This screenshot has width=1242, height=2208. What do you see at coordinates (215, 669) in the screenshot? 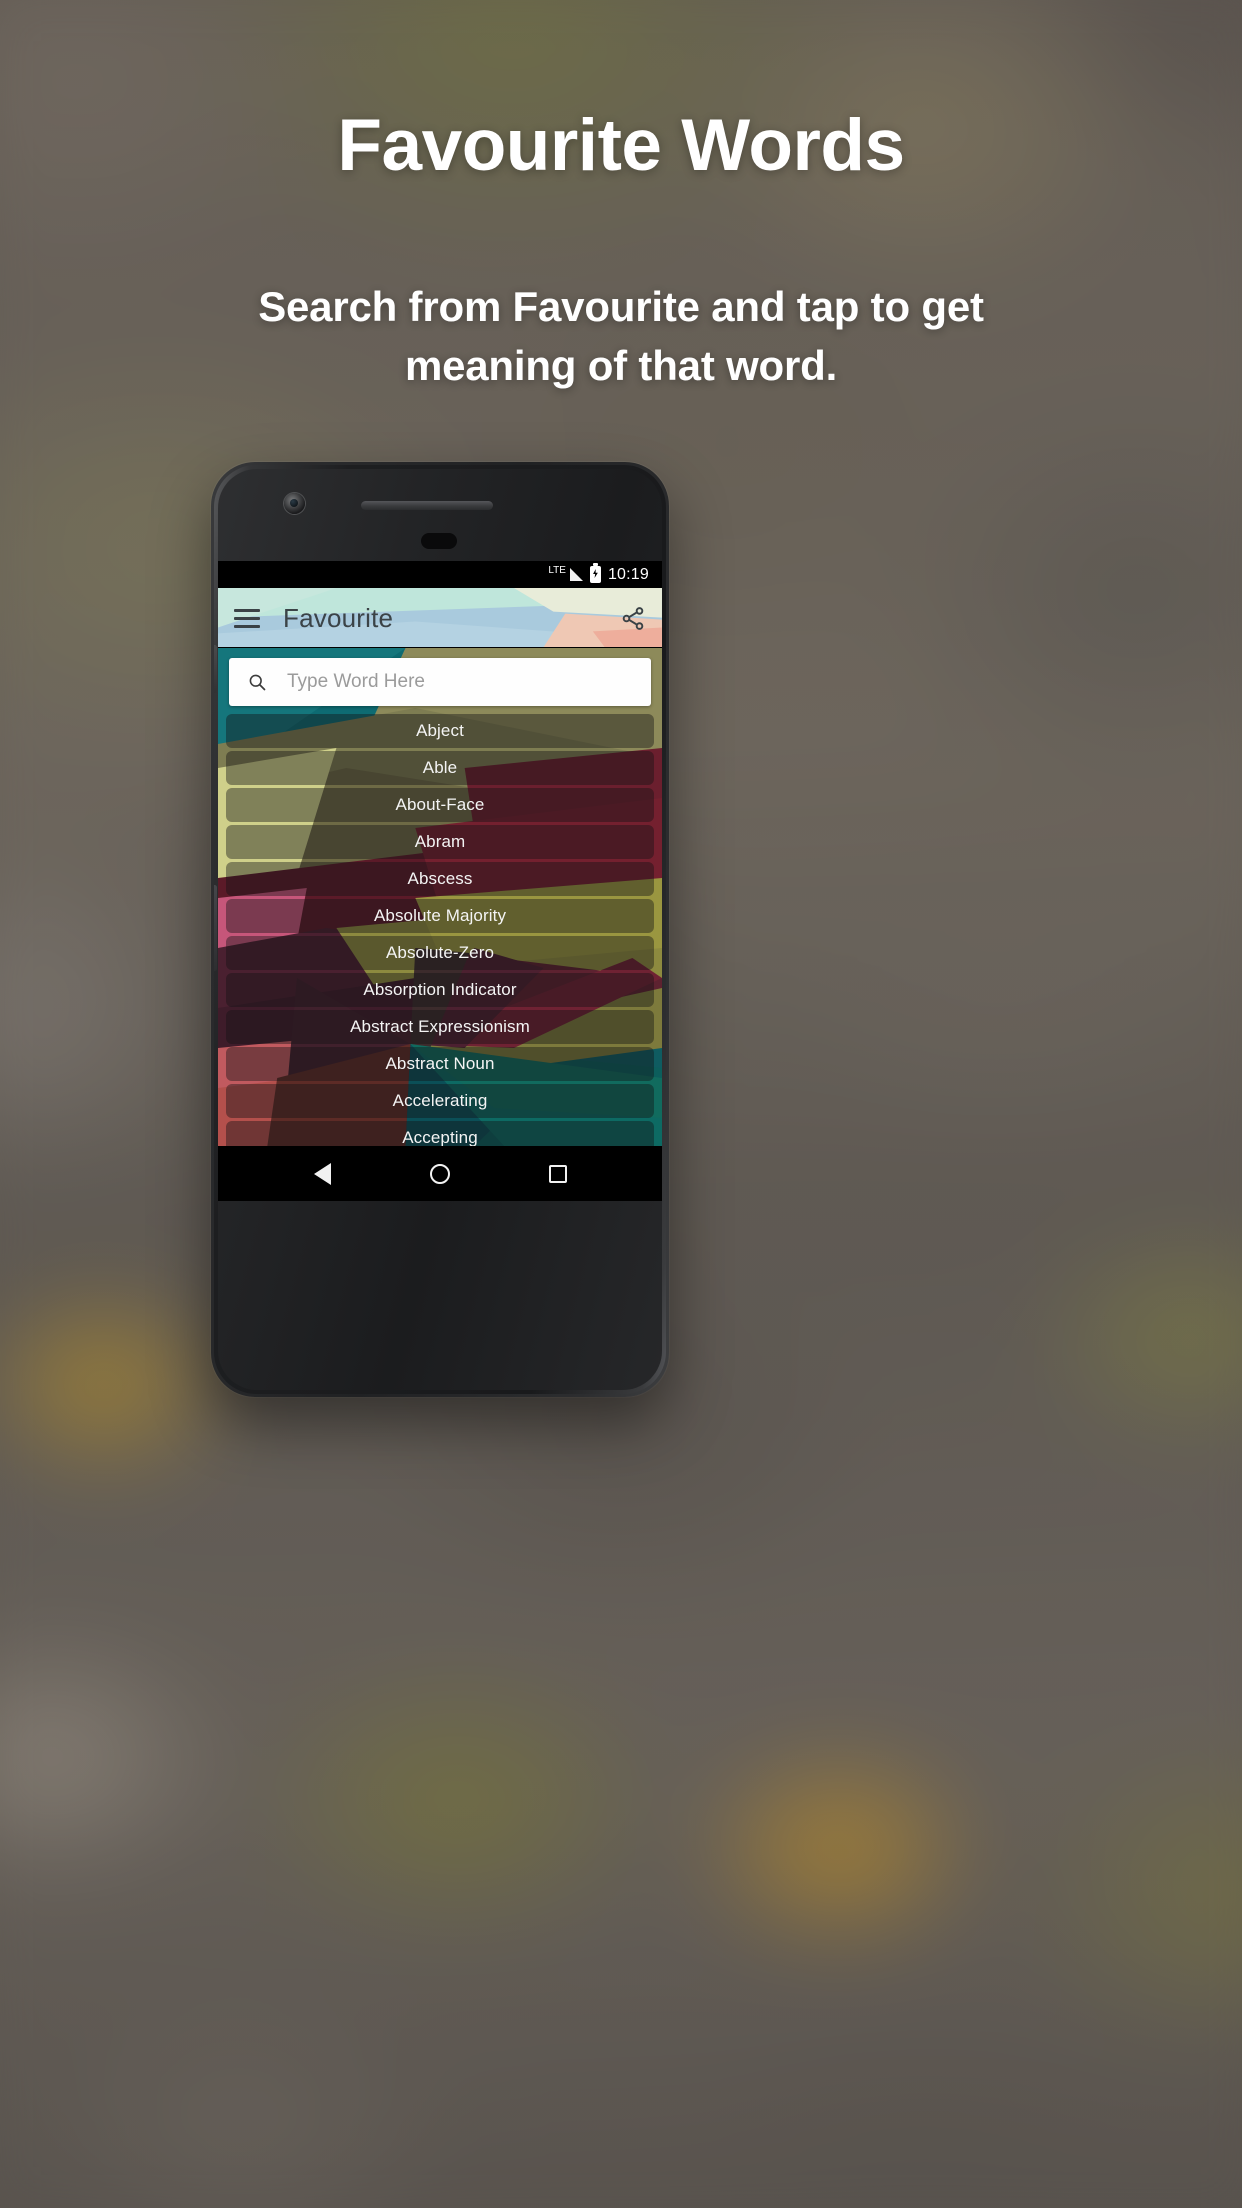
I see `power-button` at bounding box center [215, 669].